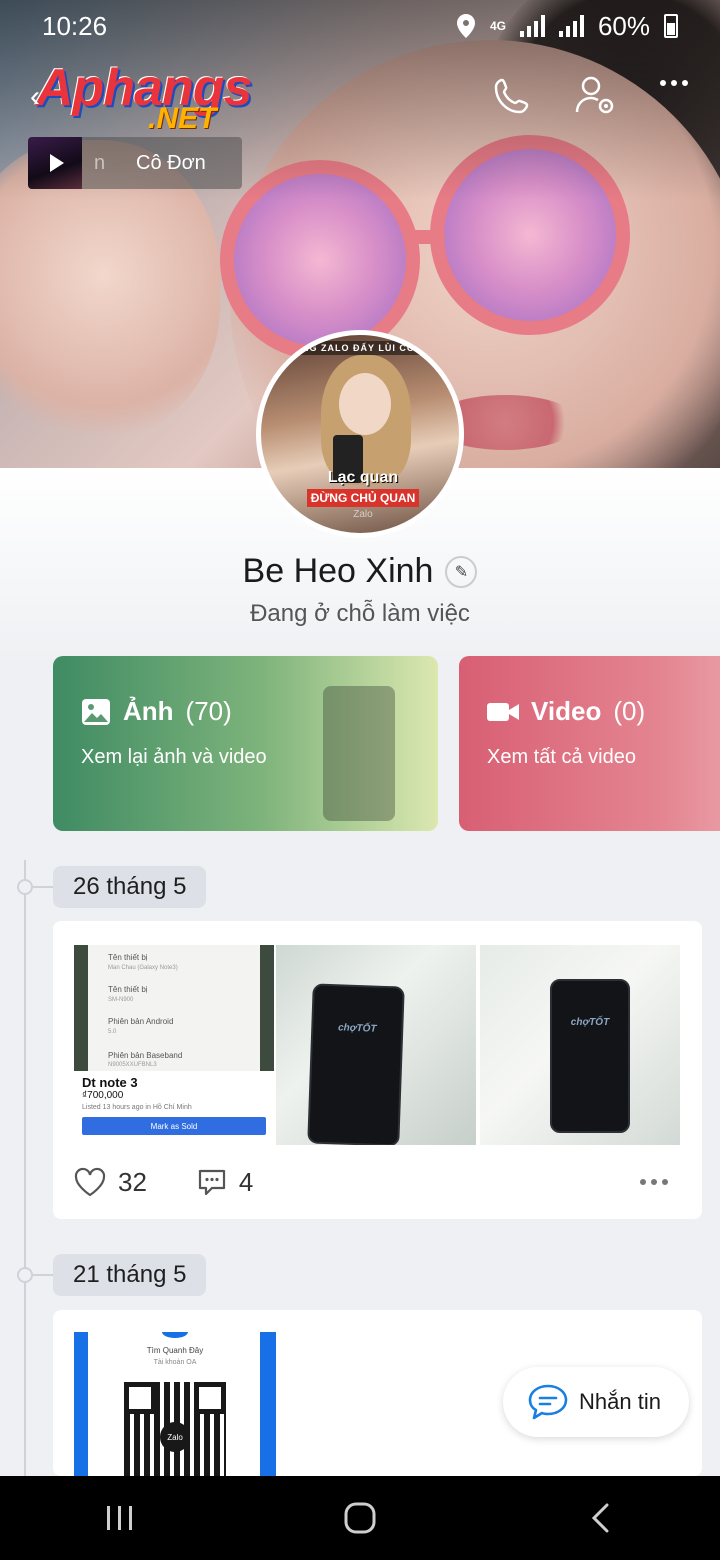  Describe the element at coordinates (245, 743) in the screenshot. I see `photos-card: Ảnh (70) Xem lại ảnh và video` at that location.